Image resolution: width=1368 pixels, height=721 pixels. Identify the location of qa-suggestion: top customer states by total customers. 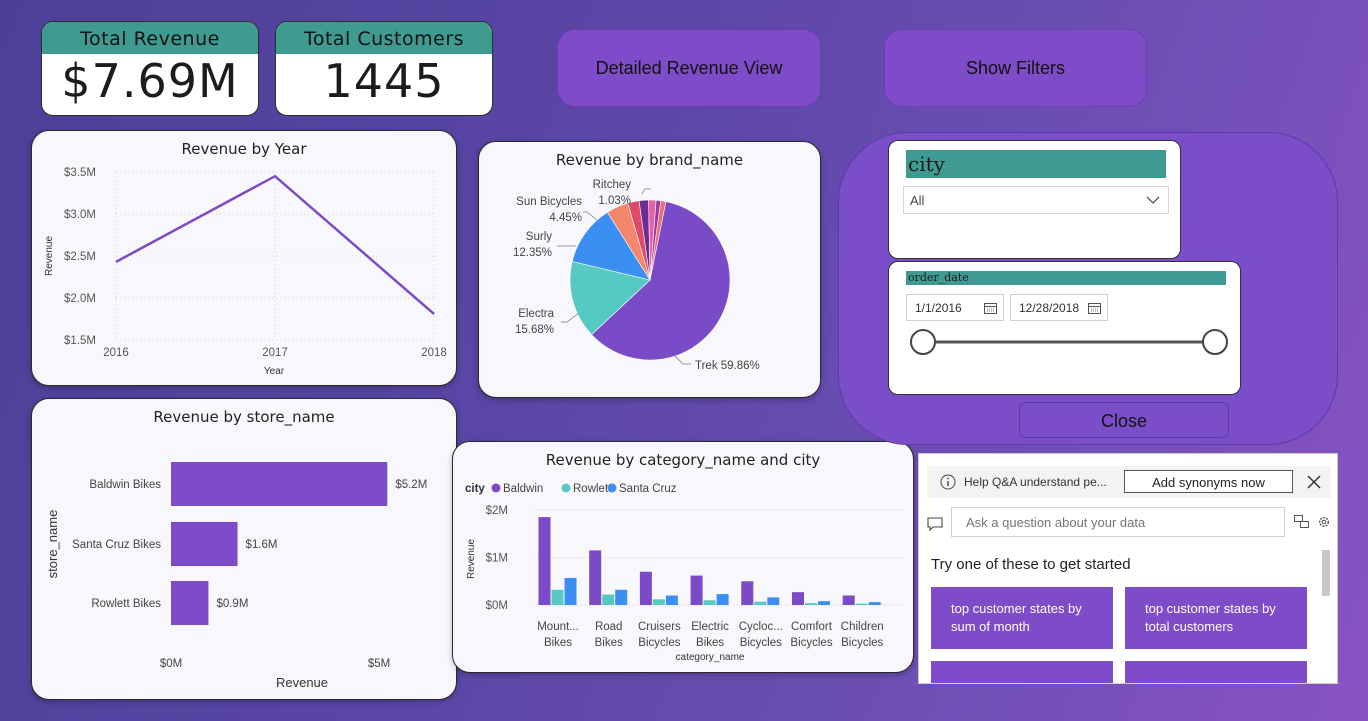
(1216, 618).